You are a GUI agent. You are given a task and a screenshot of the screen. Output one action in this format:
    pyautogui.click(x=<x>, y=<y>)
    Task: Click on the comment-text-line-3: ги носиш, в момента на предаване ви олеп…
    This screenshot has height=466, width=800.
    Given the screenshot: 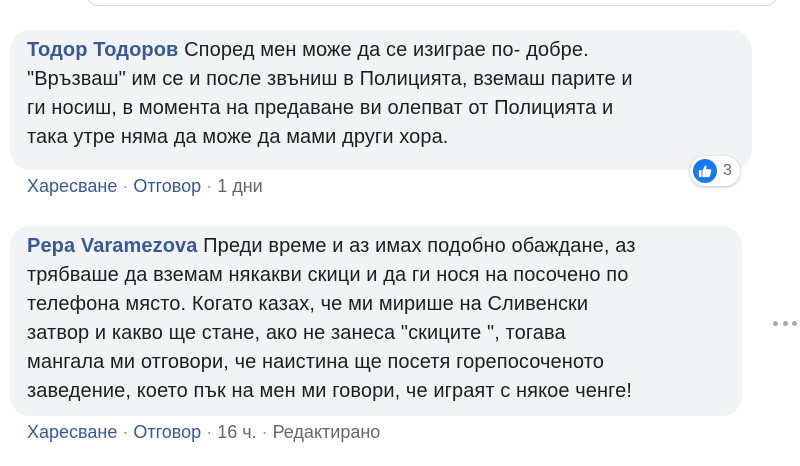 What is the action you would take?
    pyautogui.click(x=320, y=108)
    